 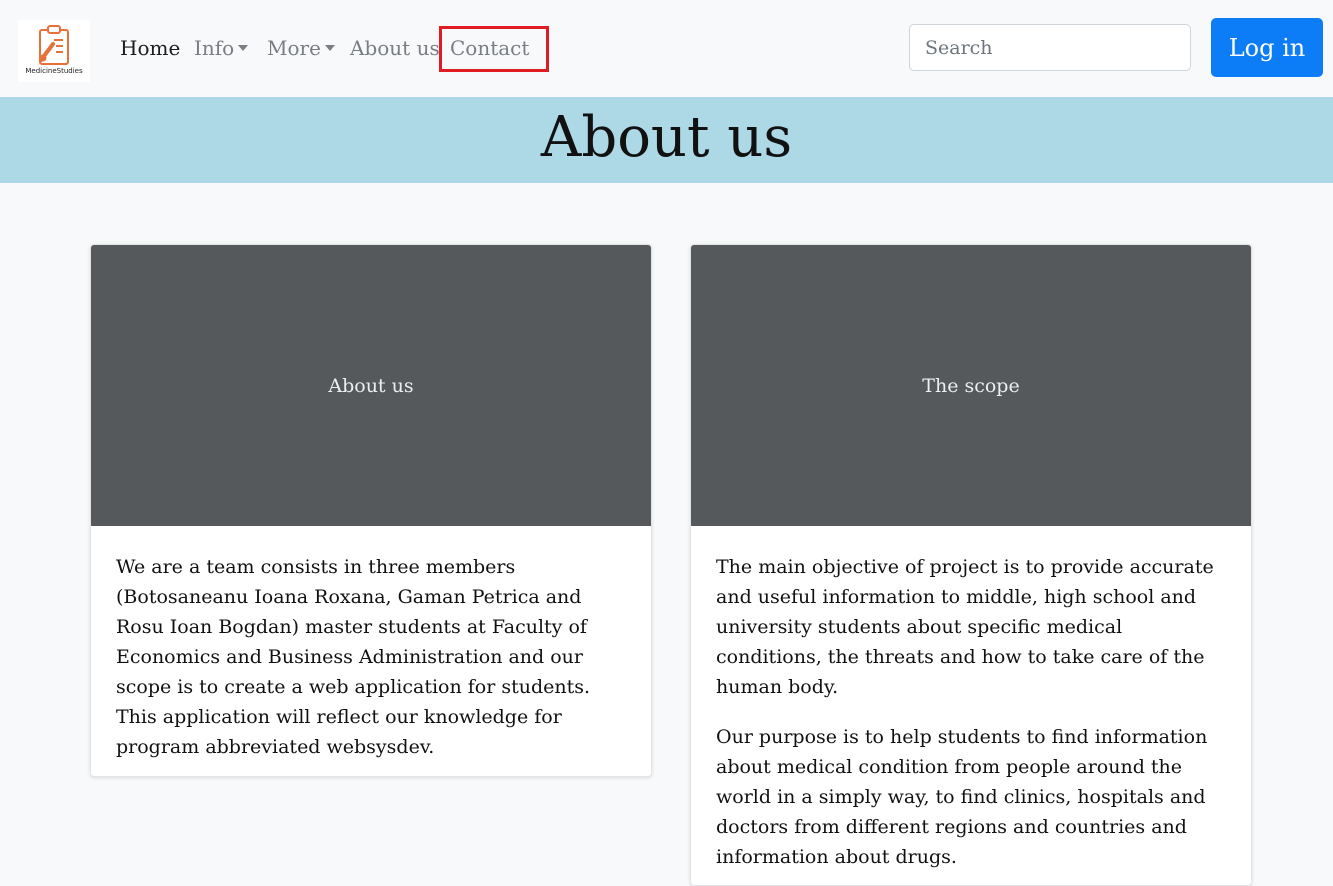 What do you see at coordinates (54, 45) in the screenshot?
I see `clipboard-icon` at bounding box center [54, 45].